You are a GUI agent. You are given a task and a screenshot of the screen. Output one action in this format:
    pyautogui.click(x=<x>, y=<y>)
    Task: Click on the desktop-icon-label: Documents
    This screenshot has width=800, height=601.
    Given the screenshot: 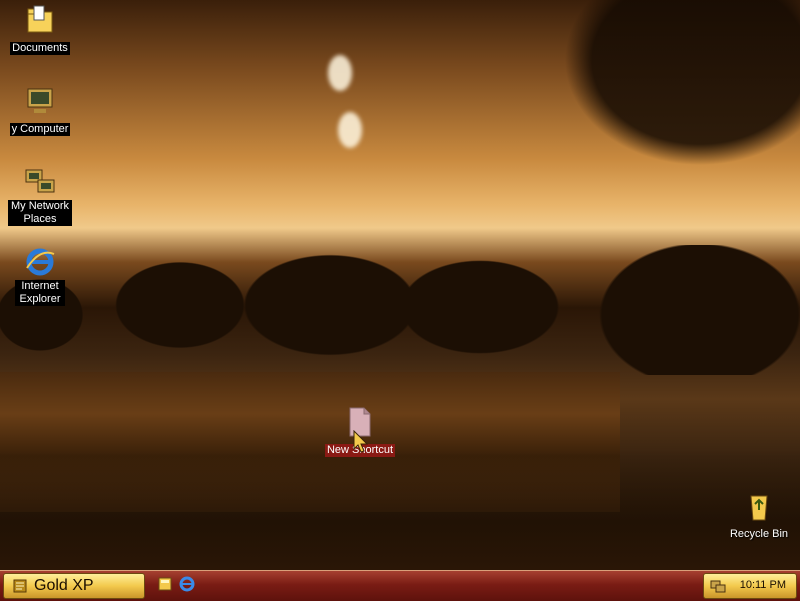 What is the action you would take?
    pyautogui.click(x=40, y=48)
    